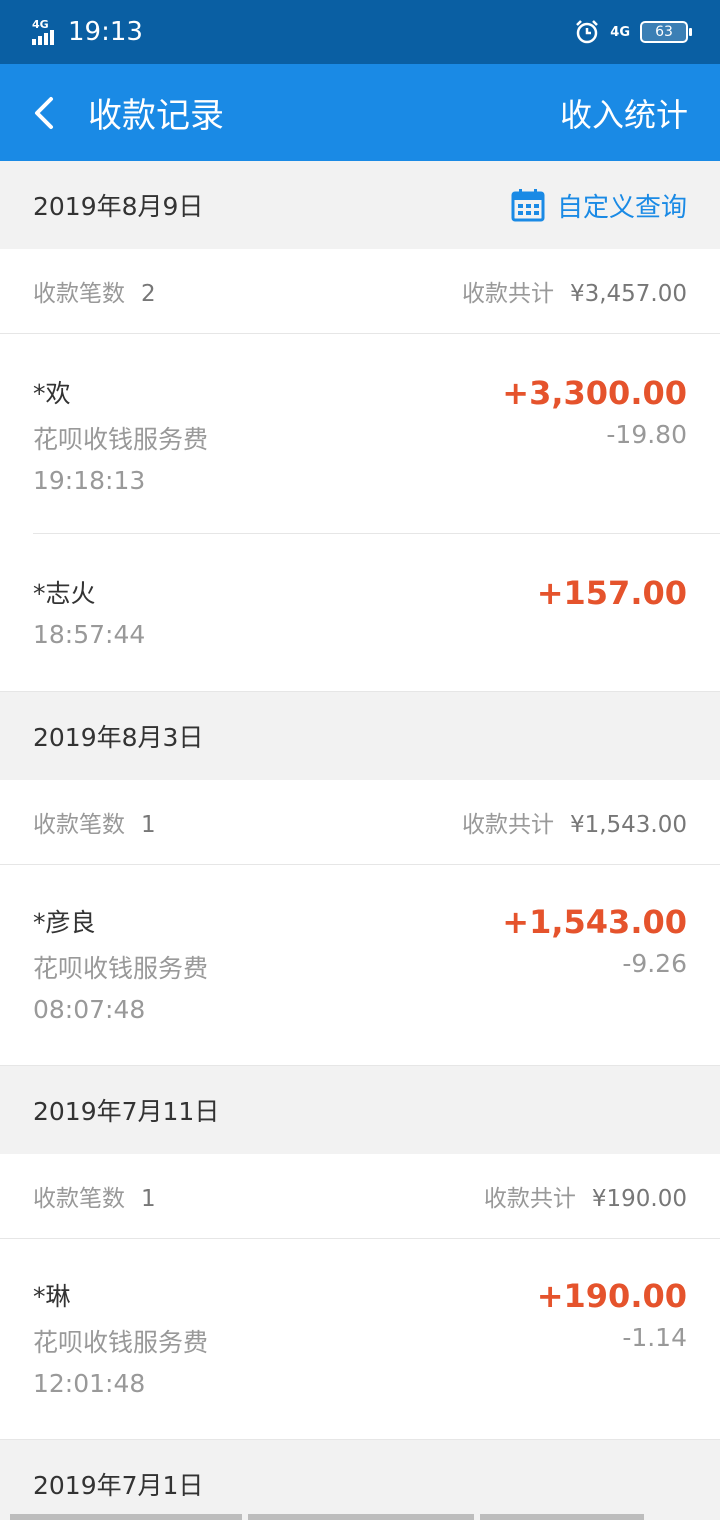 The width and height of the screenshot is (720, 1520). What do you see at coordinates (360, 434) in the screenshot?
I see `record-item: *欢 花呗收钱服务费 19:18:13 +3,300.00 -19.80` at bounding box center [360, 434].